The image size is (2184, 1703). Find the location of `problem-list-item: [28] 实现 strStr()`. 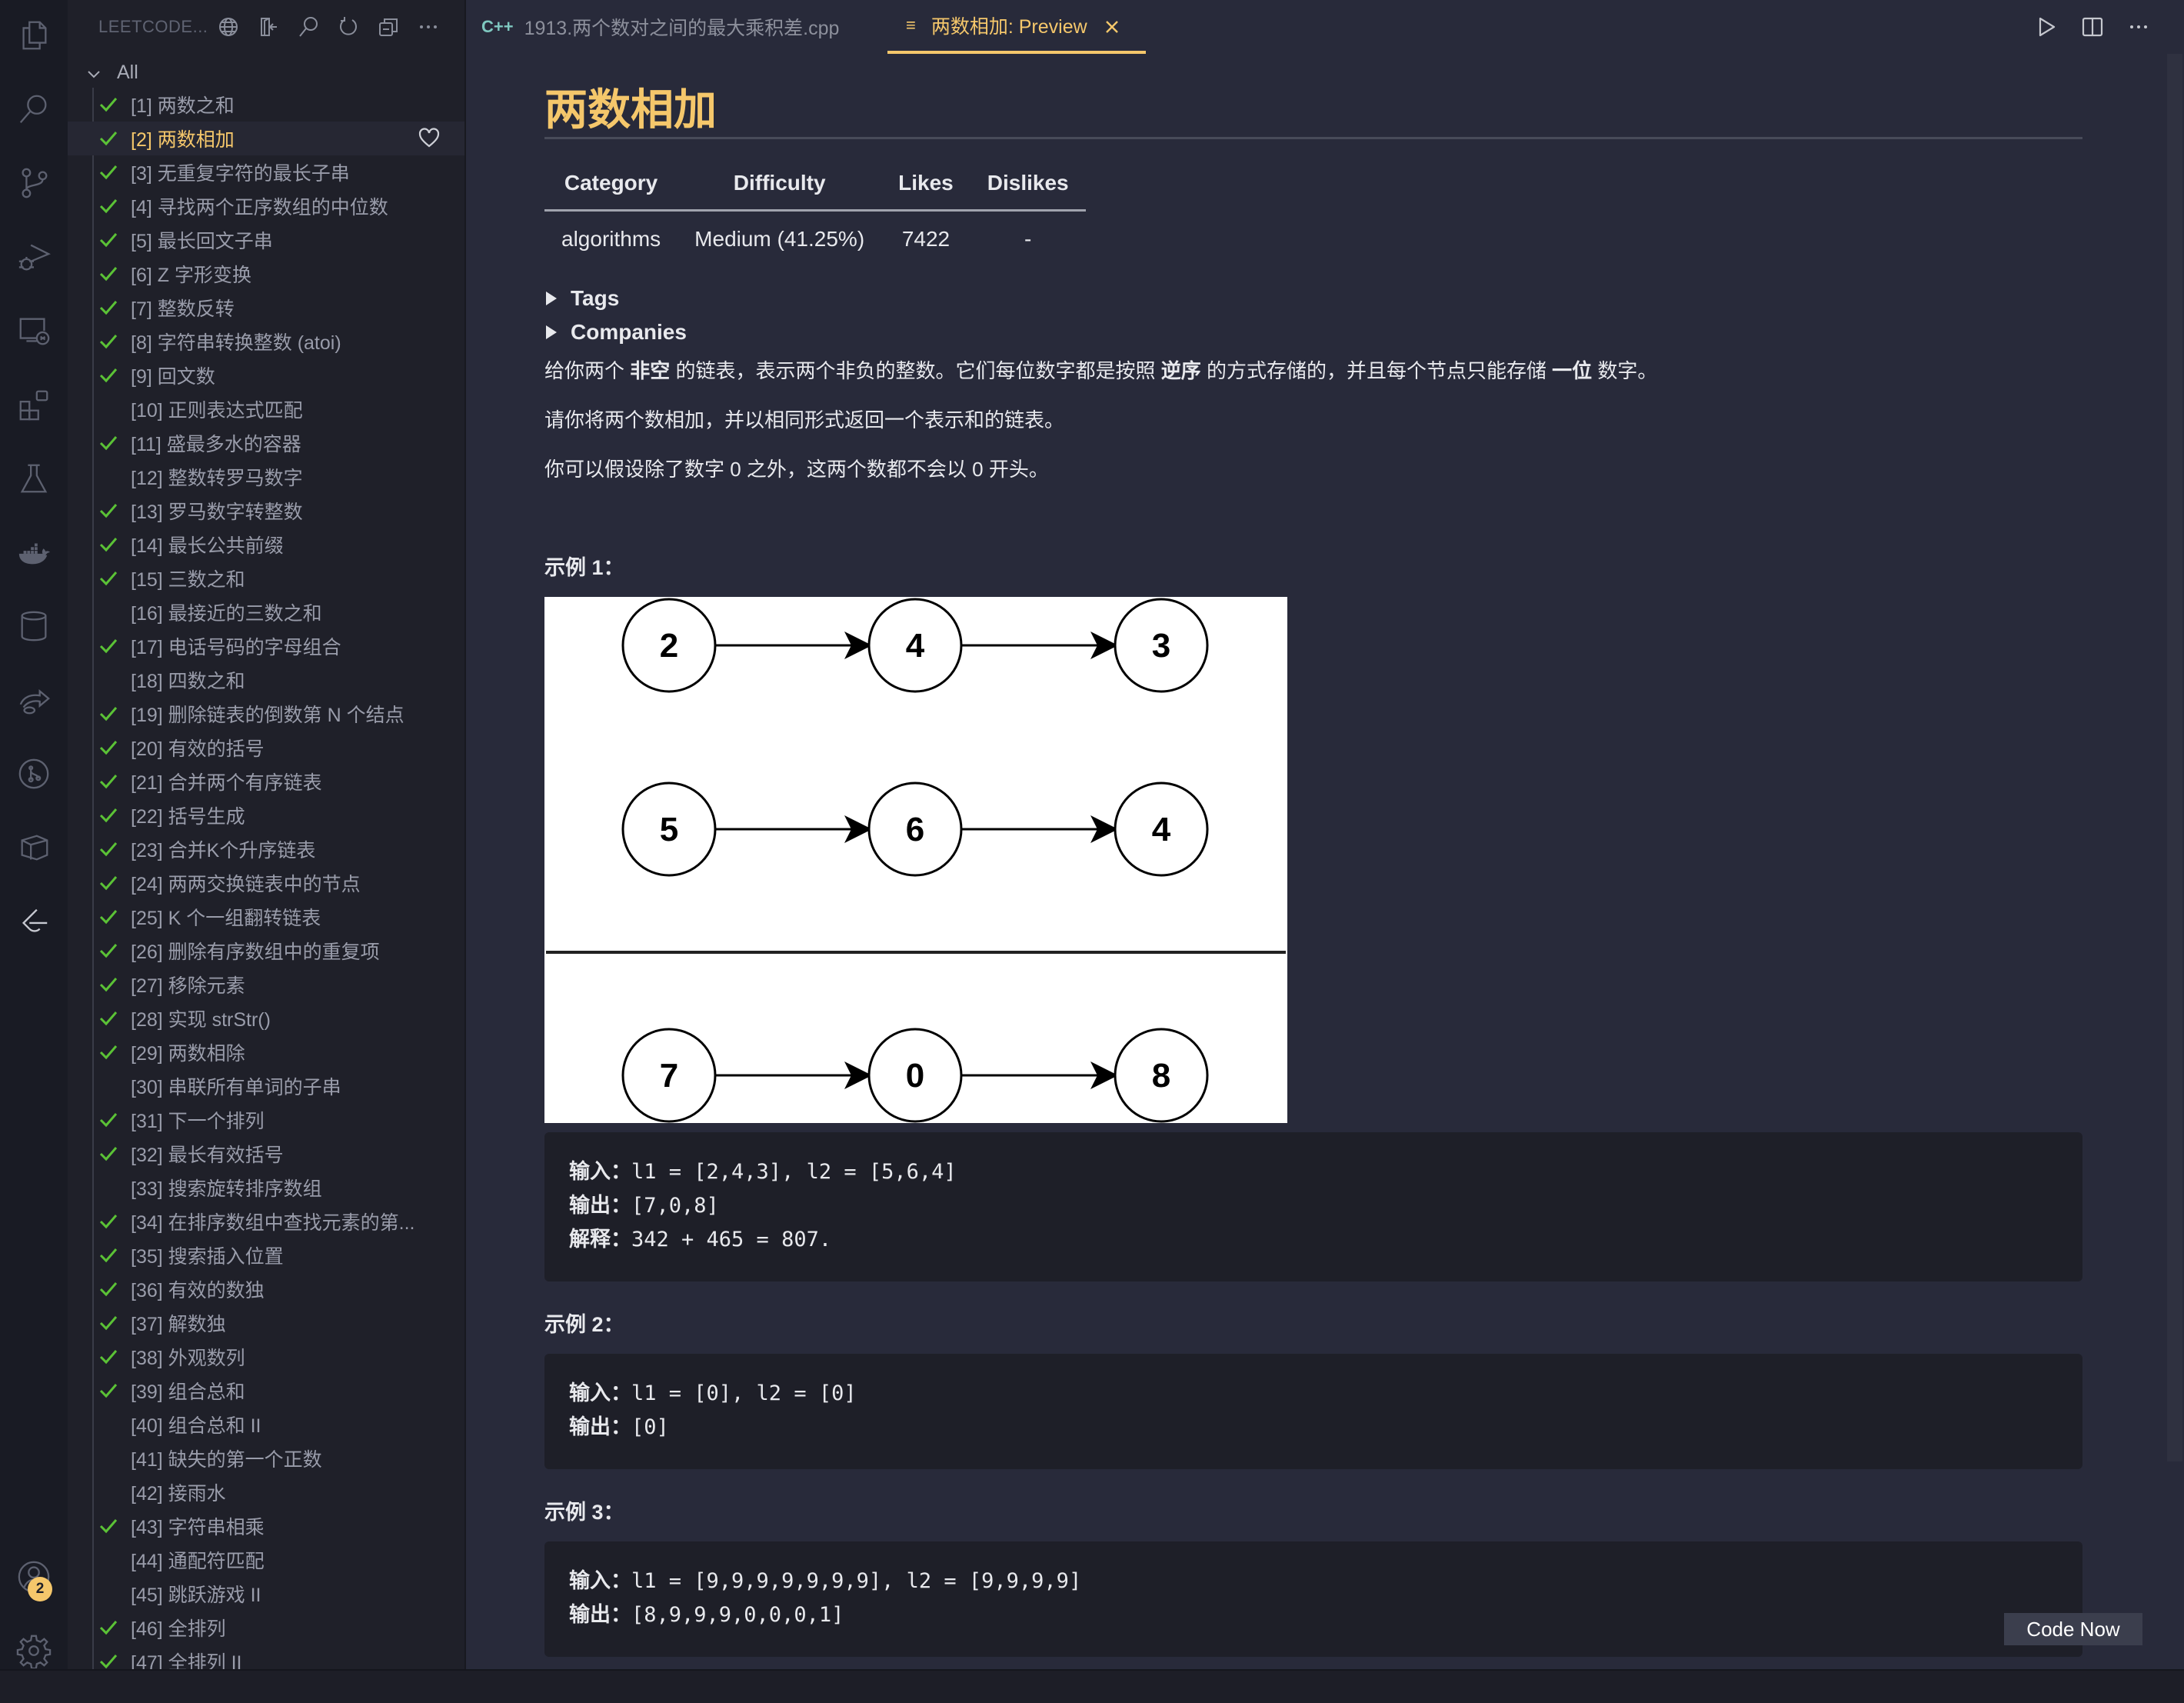

problem-list-item: [28] 实现 strStr() is located at coordinates (266, 1018).